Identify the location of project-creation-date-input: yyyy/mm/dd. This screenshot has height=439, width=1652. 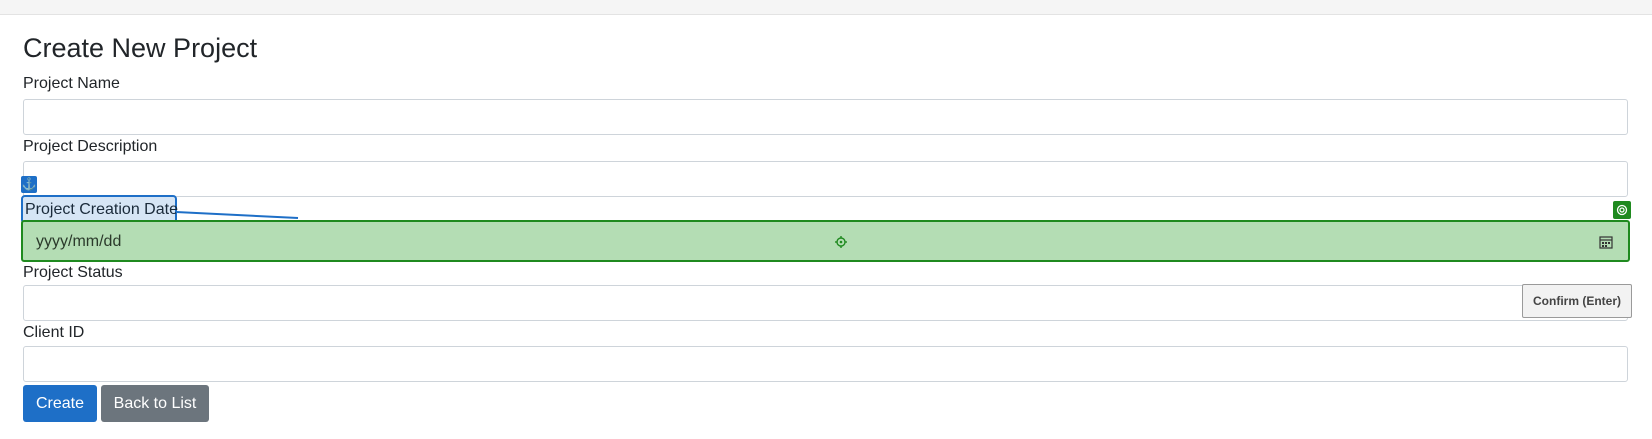
(825, 241).